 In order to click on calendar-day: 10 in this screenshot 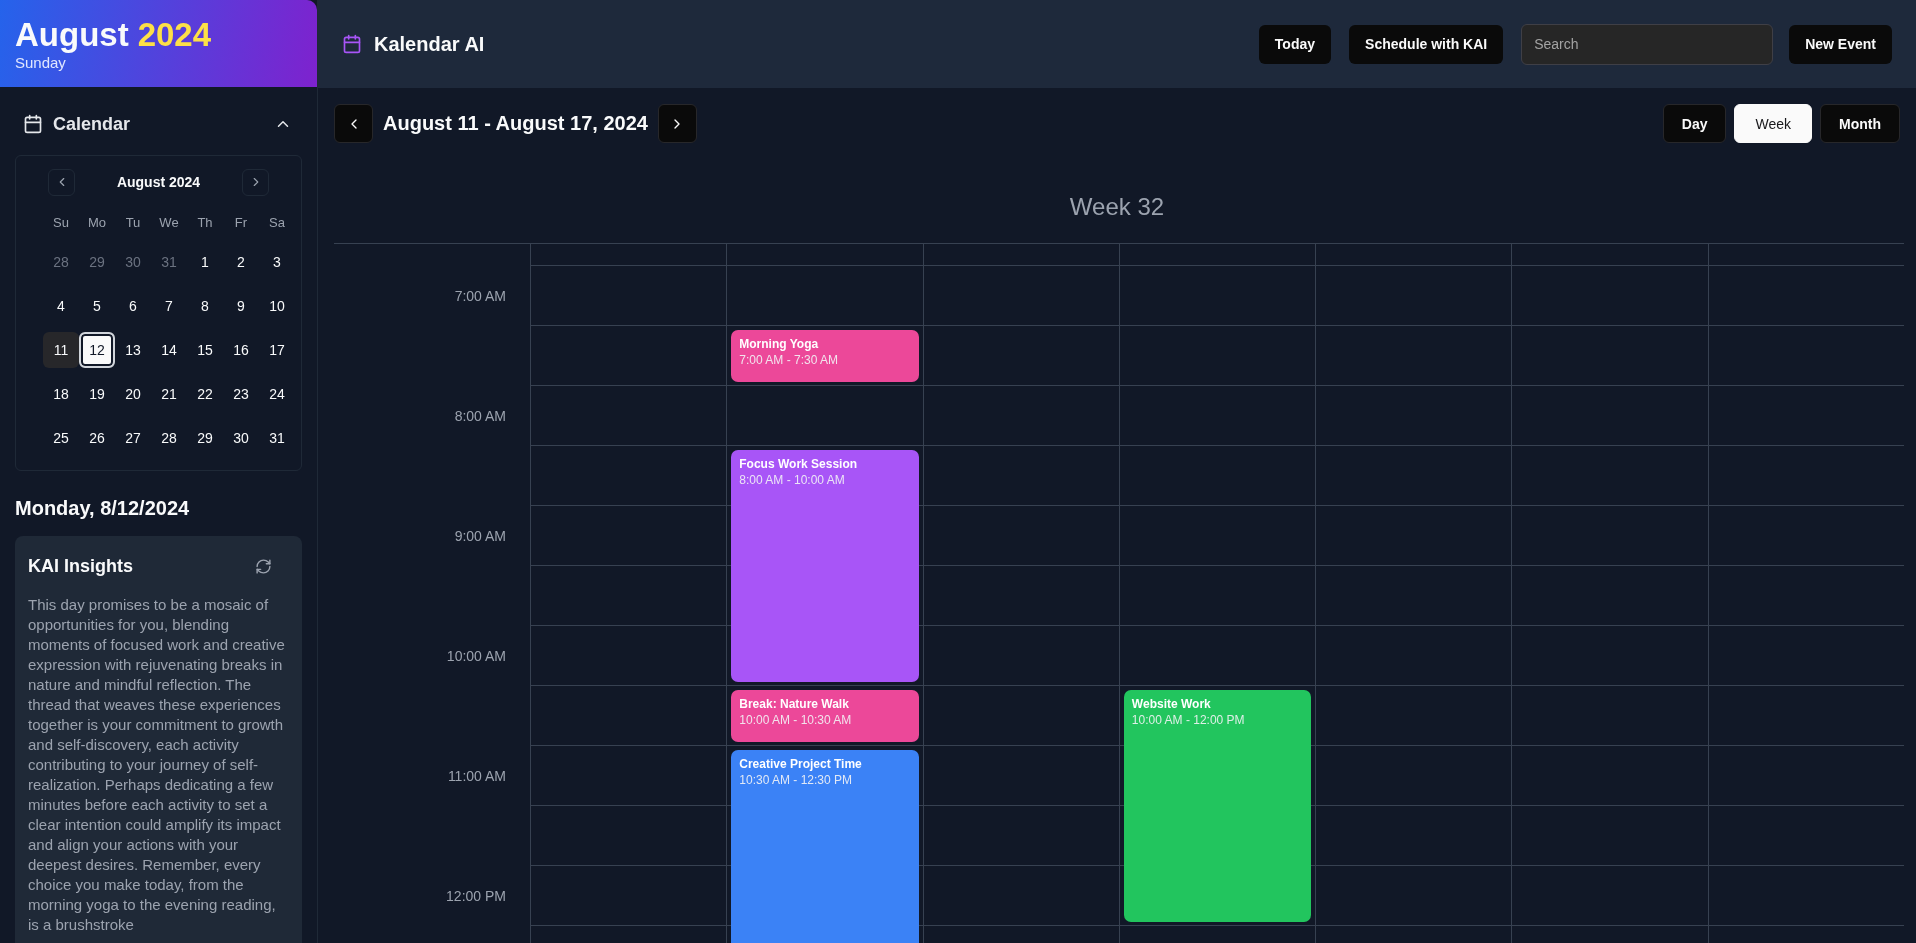, I will do `click(277, 306)`.